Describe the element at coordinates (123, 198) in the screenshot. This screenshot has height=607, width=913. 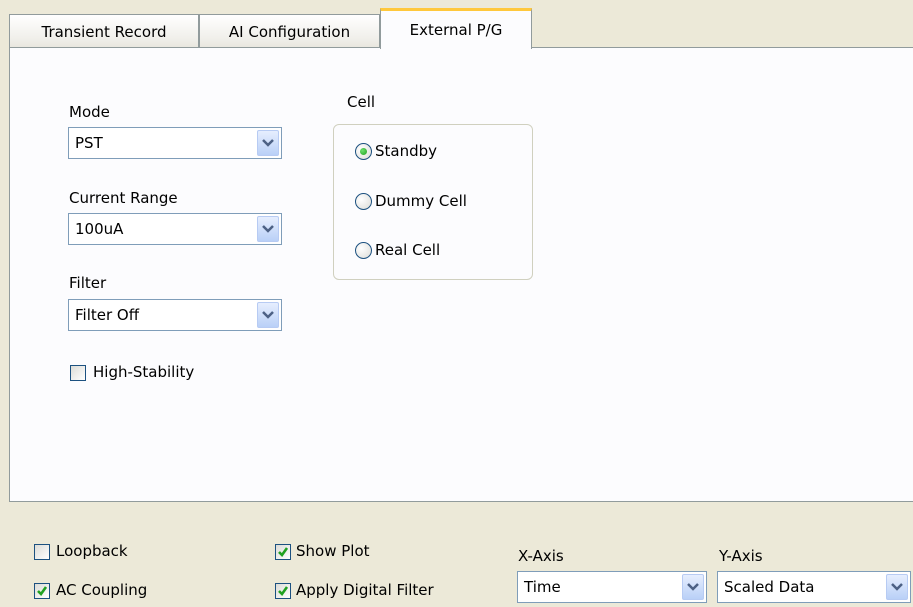
I see `current-range-label: Current Range` at that location.